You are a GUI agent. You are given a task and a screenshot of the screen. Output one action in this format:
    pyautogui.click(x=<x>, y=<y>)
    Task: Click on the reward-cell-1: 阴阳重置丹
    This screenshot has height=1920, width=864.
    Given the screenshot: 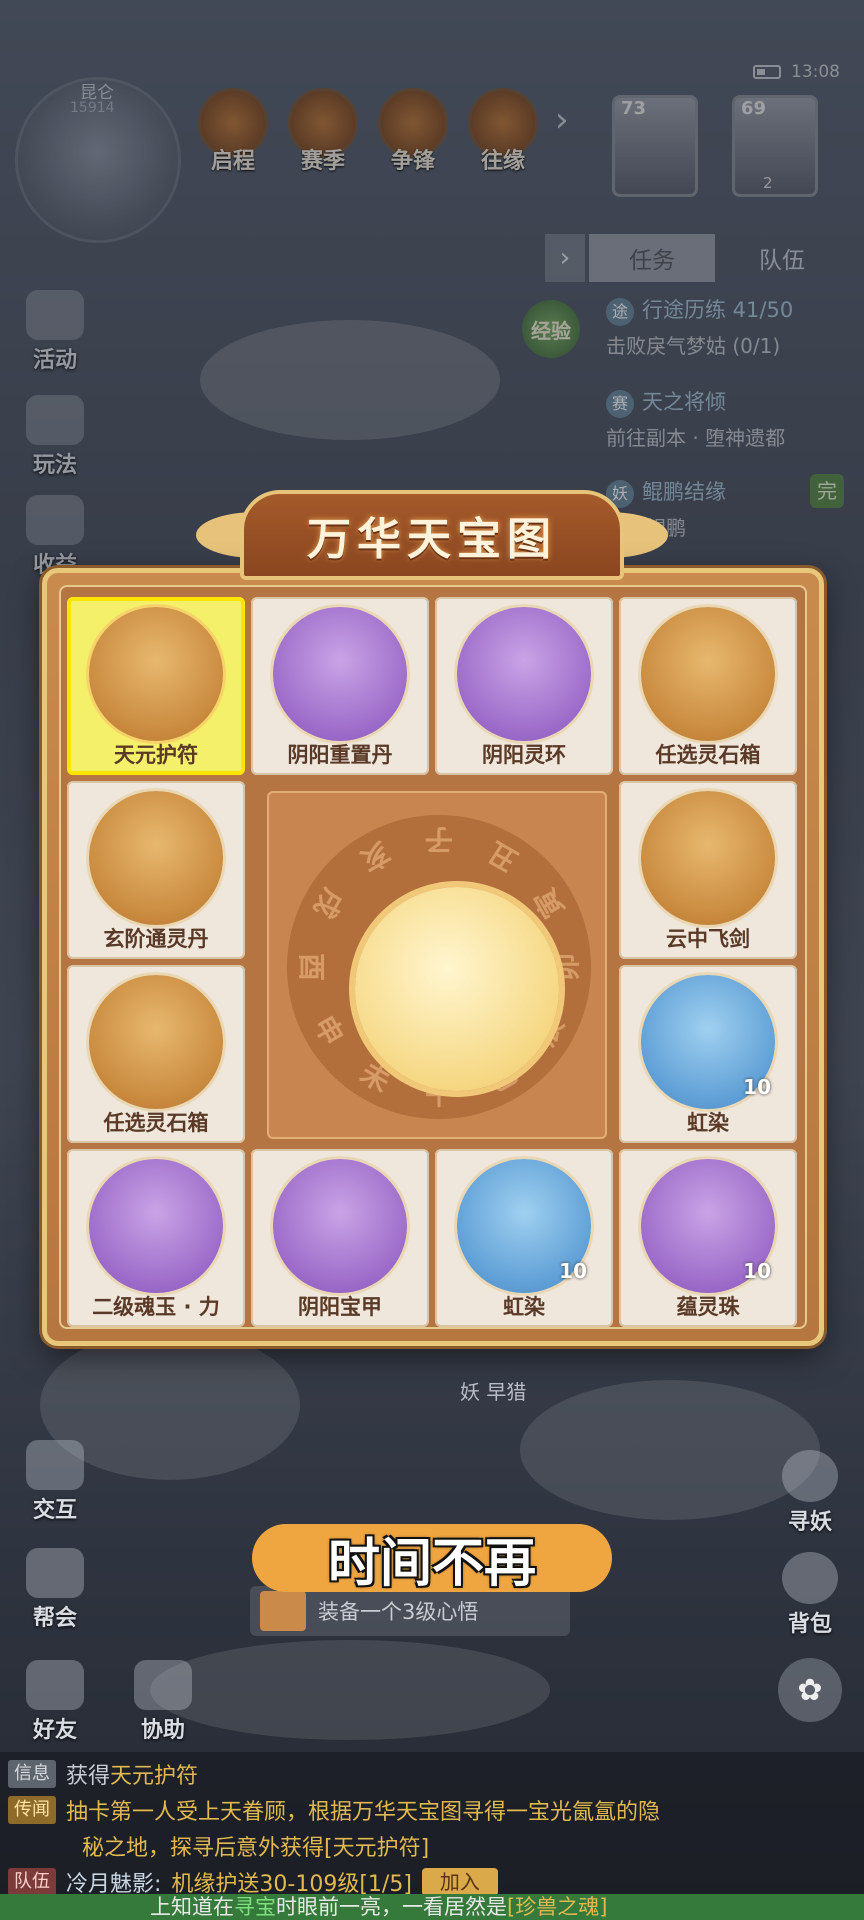 What is the action you would take?
    pyautogui.click(x=340, y=686)
    